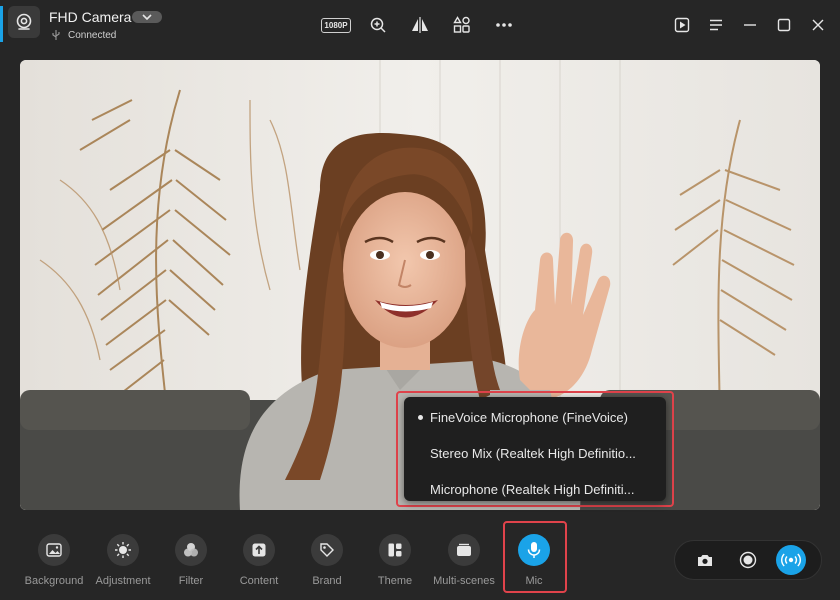 This screenshot has width=840, height=600. I want to click on play-icon, so click(682, 25).